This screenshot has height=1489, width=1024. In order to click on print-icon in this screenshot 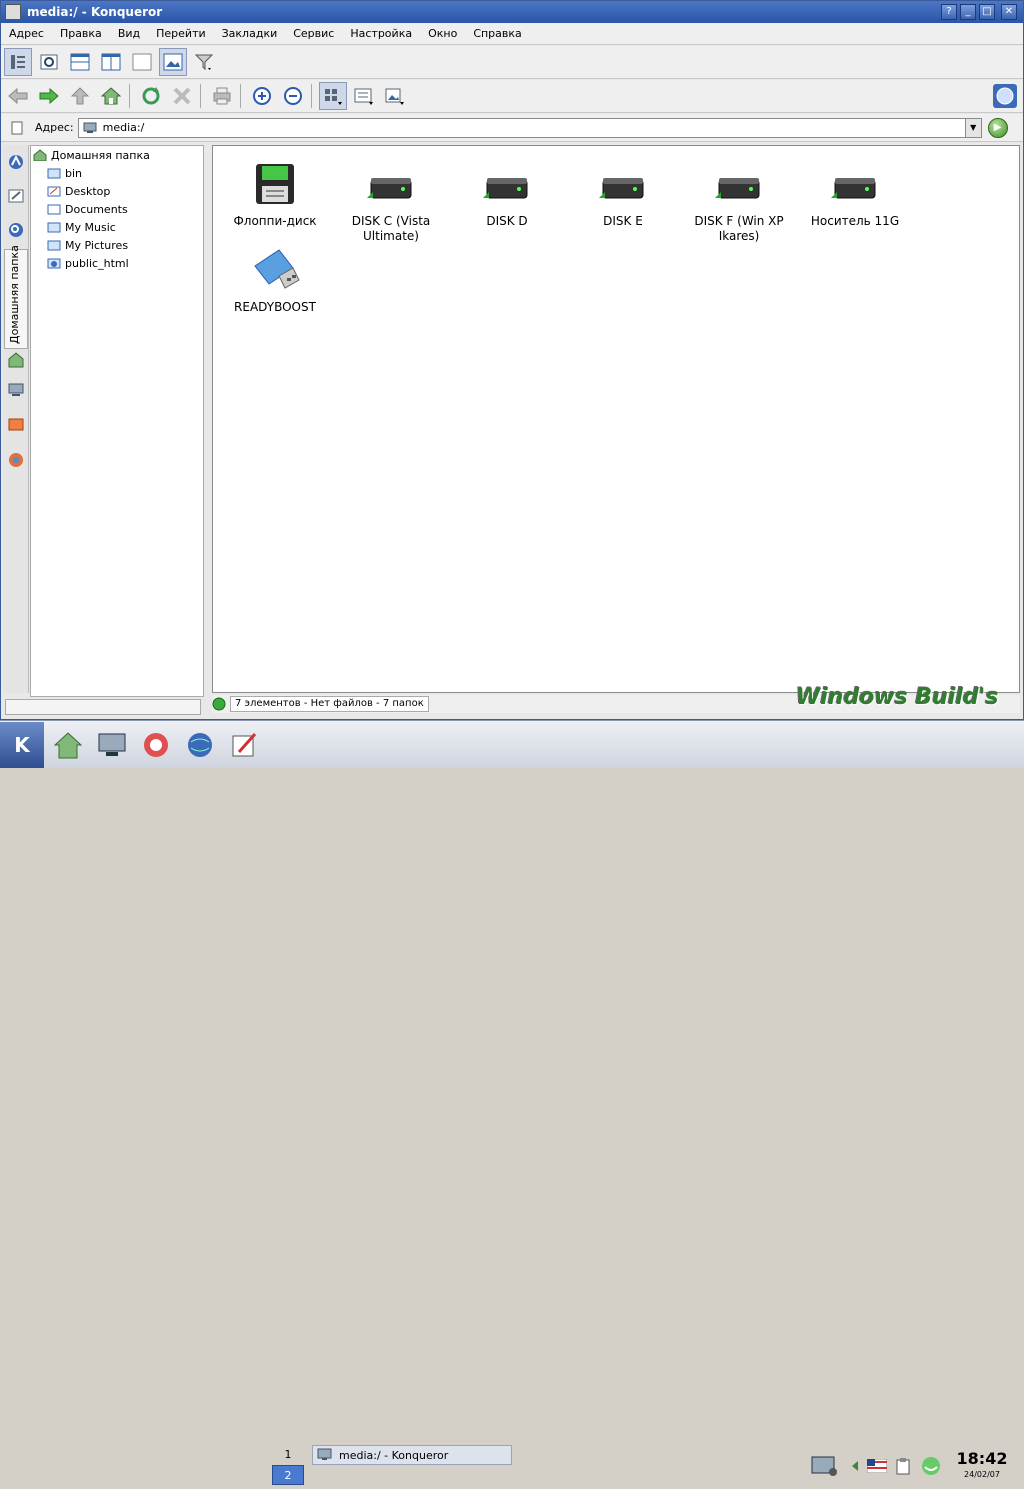, I will do `click(222, 96)`.